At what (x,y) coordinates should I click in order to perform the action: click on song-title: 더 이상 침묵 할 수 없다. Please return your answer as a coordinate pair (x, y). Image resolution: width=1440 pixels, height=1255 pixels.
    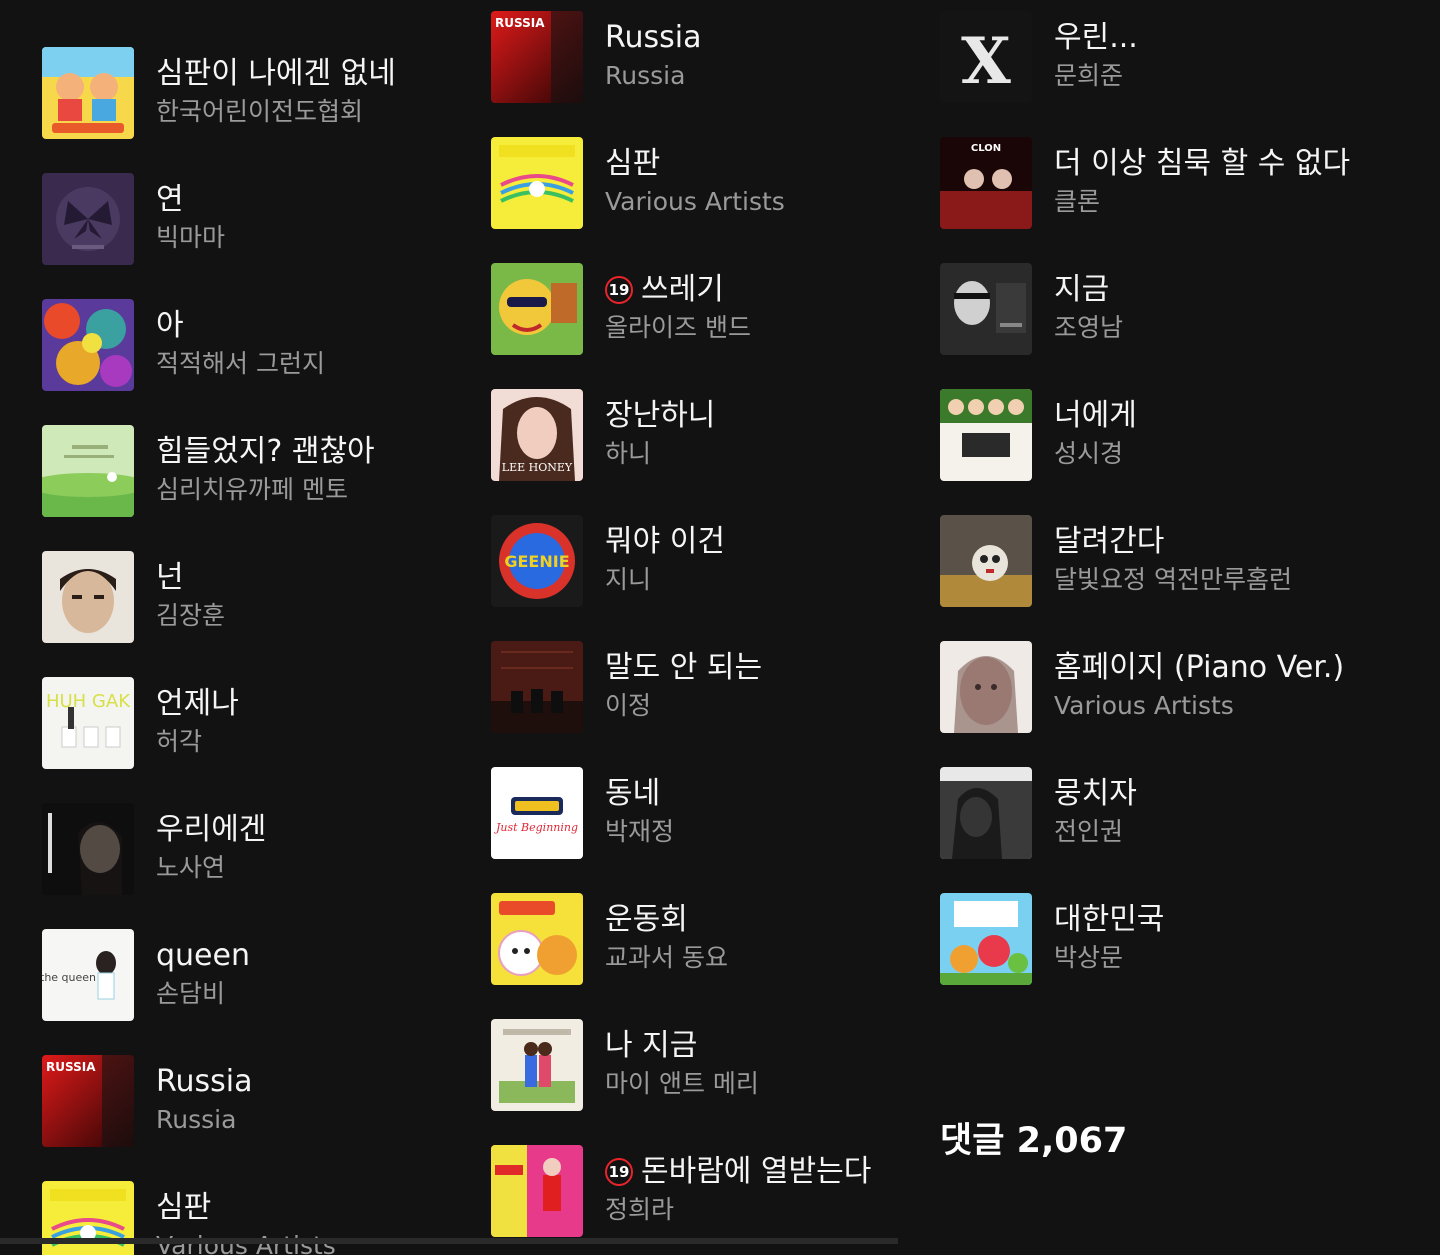
    Looking at the image, I should click on (1219, 164).